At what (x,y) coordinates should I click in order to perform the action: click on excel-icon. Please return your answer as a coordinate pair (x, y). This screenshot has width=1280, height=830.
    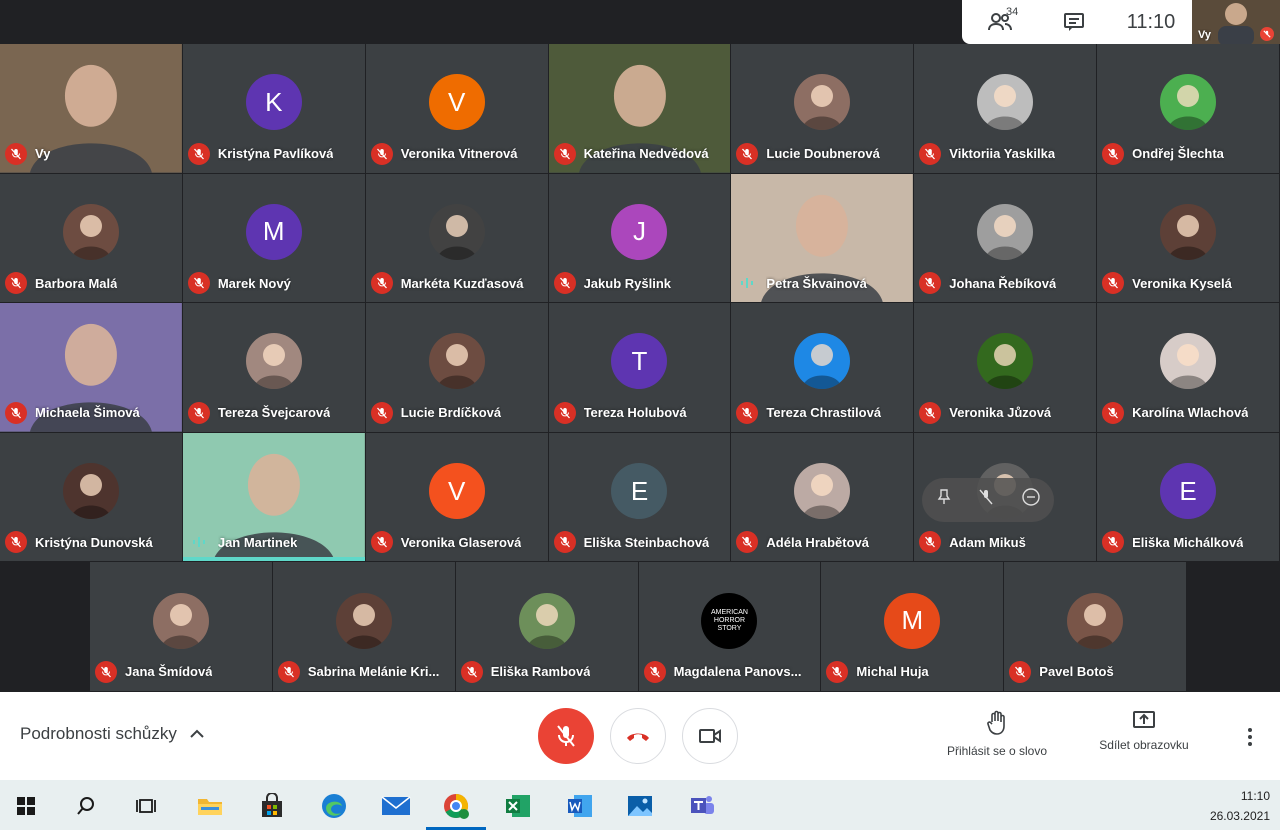
    Looking at the image, I should click on (518, 806).